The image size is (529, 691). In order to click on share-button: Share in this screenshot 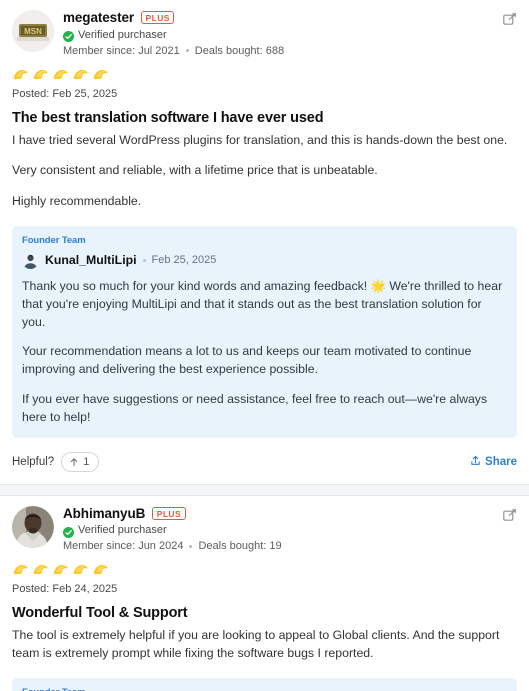, I will do `click(493, 462)`.